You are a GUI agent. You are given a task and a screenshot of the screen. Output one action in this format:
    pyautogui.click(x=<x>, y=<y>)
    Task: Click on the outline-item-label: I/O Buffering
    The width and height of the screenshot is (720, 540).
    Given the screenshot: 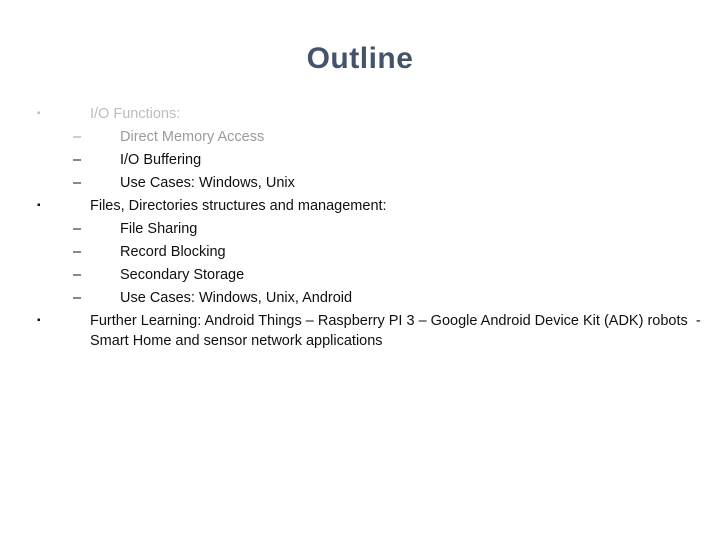 What is the action you would take?
    pyautogui.click(x=161, y=160)
    